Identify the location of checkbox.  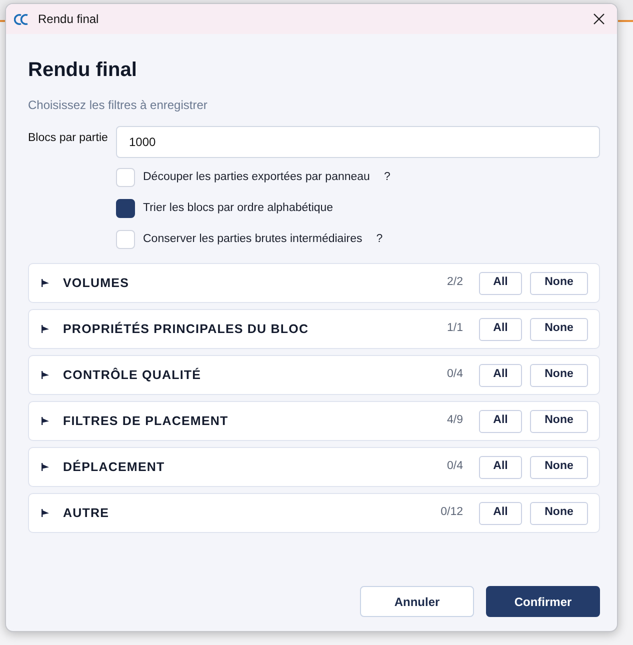
(125, 208).